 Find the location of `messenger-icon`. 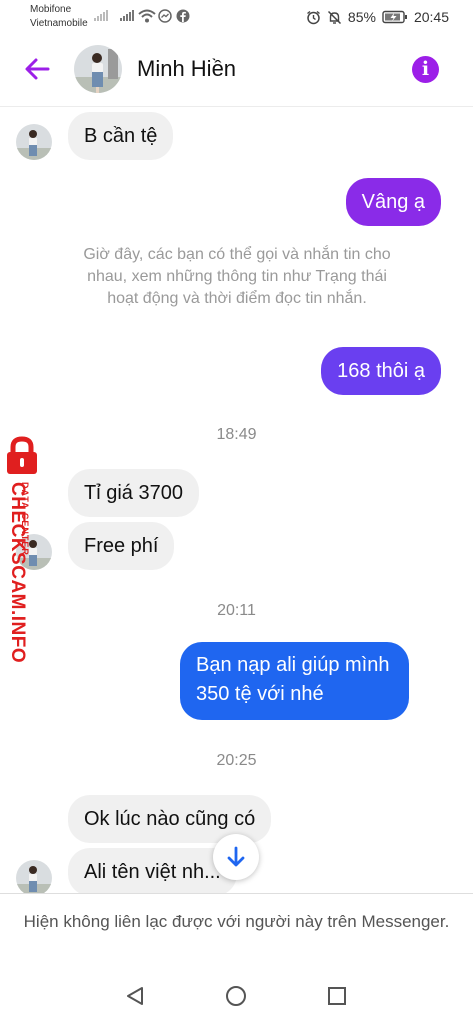

messenger-icon is located at coordinates (165, 16).